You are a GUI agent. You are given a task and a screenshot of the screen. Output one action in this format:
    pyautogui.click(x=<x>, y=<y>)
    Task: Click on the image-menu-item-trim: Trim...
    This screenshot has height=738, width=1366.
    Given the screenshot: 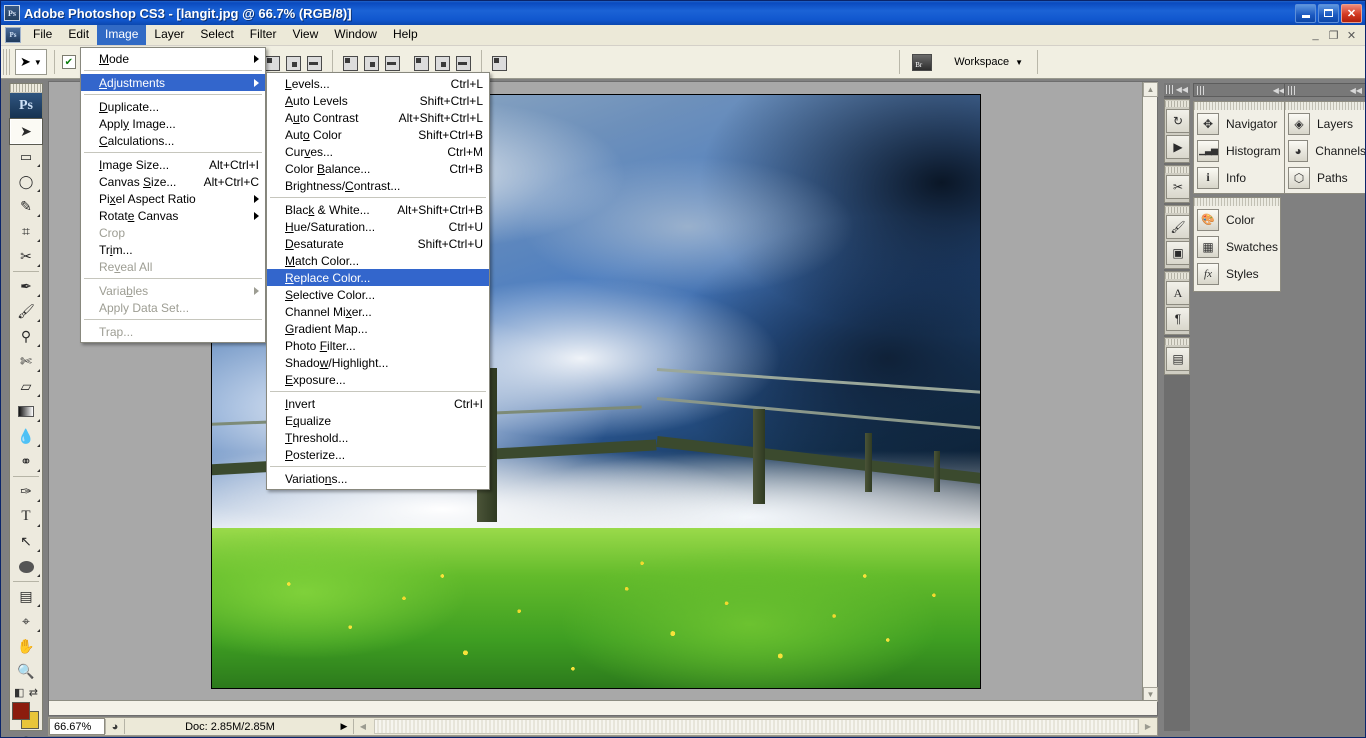 What is the action you would take?
    pyautogui.click(x=173, y=249)
    